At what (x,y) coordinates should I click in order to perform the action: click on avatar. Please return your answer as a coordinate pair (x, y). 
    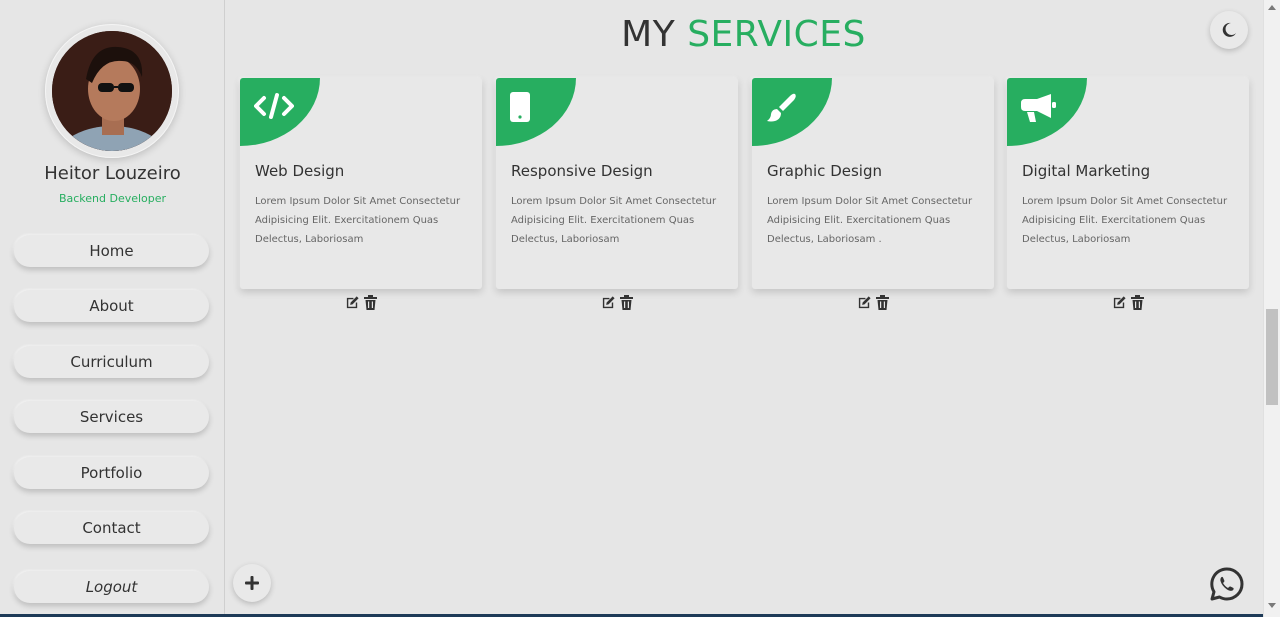
    Looking at the image, I should click on (112, 91).